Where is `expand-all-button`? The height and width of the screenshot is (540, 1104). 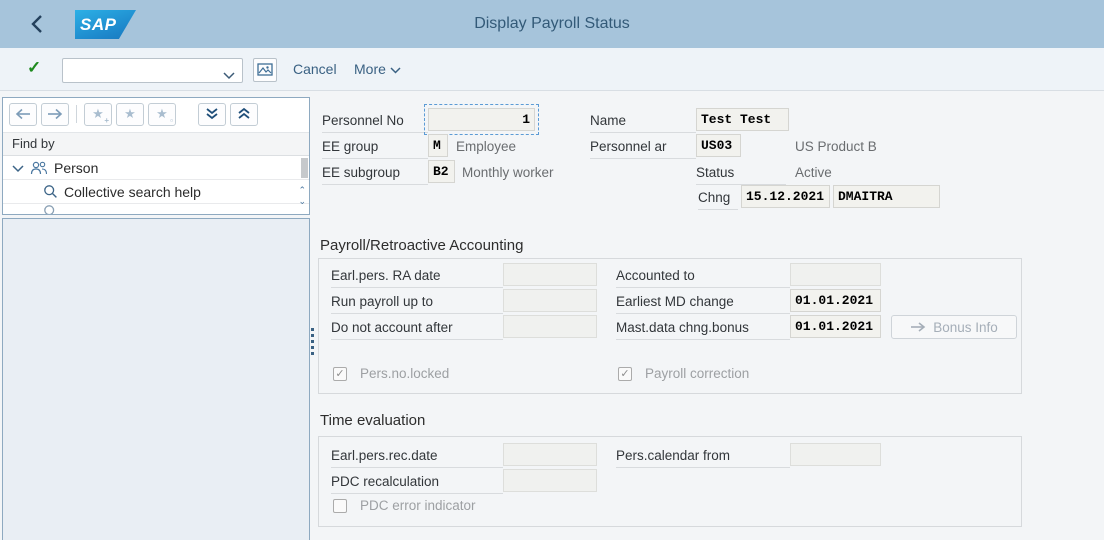
expand-all-button is located at coordinates (212, 114).